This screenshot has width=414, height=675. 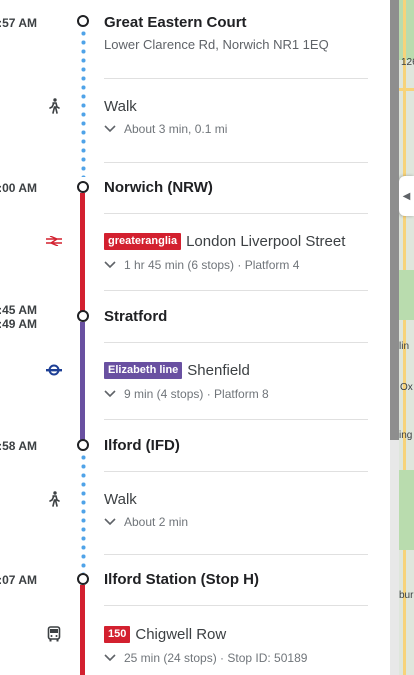 I want to click on train-step-detail: 1 hr 45 min (6 stops) · Platform 4, so click(x=201, y=265).